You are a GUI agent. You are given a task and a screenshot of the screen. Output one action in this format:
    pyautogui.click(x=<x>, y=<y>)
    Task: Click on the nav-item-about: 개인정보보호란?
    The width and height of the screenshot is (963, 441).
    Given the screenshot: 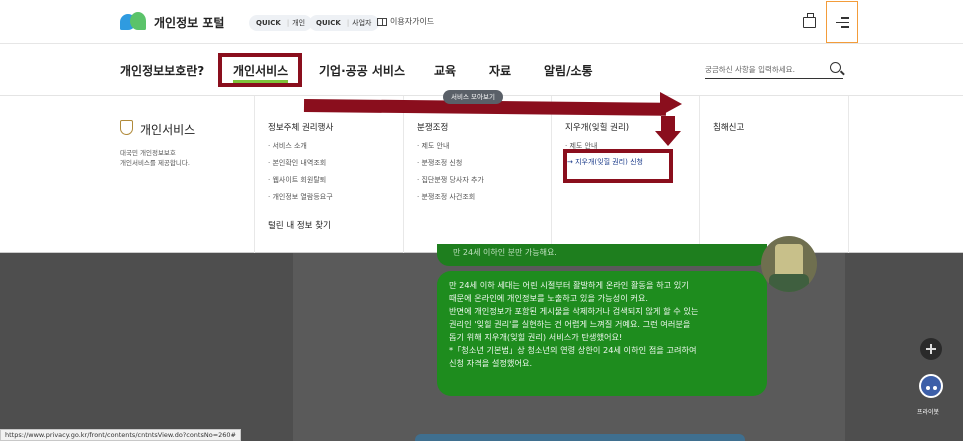 What is the action you would take?
    pyautogui.click(x=162, y=70)
    